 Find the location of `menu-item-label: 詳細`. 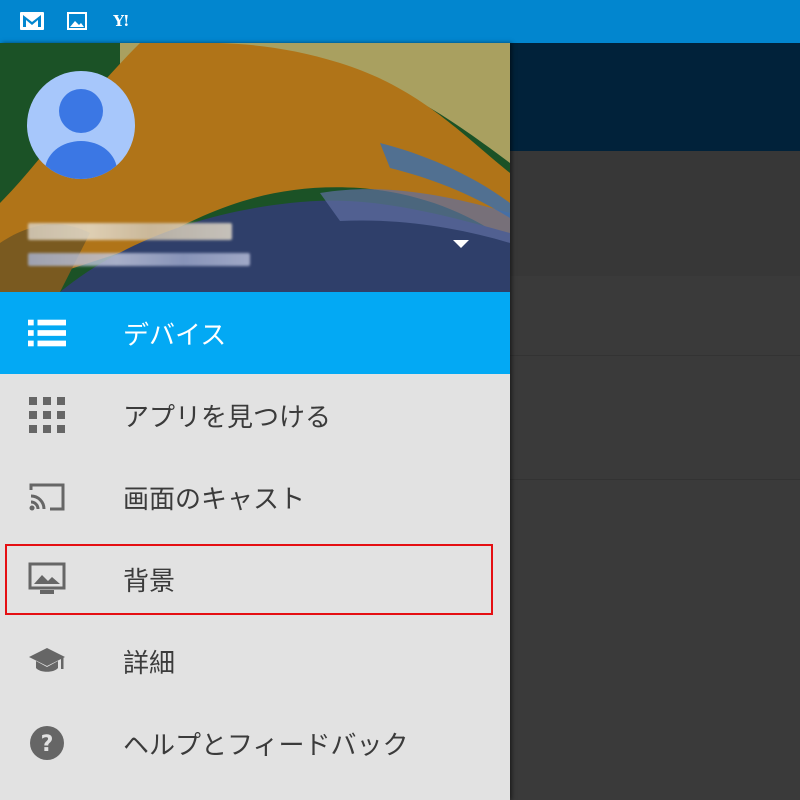

menu-item-label: 詳細 is located at coordinates (149, 663).